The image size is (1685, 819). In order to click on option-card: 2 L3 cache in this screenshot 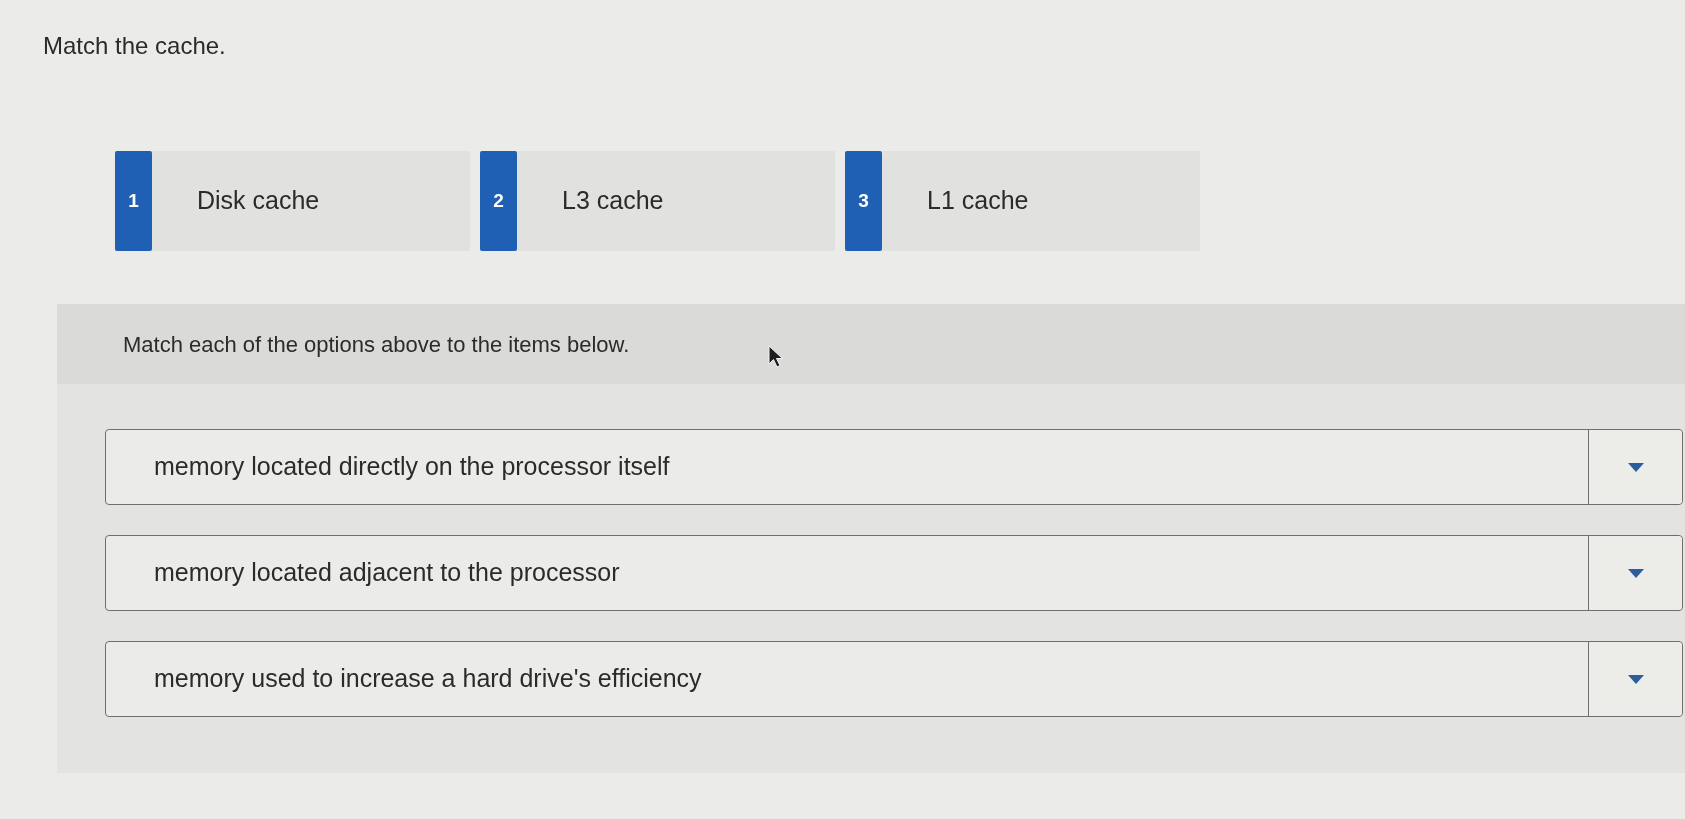, I will do `click(657, 201)`.